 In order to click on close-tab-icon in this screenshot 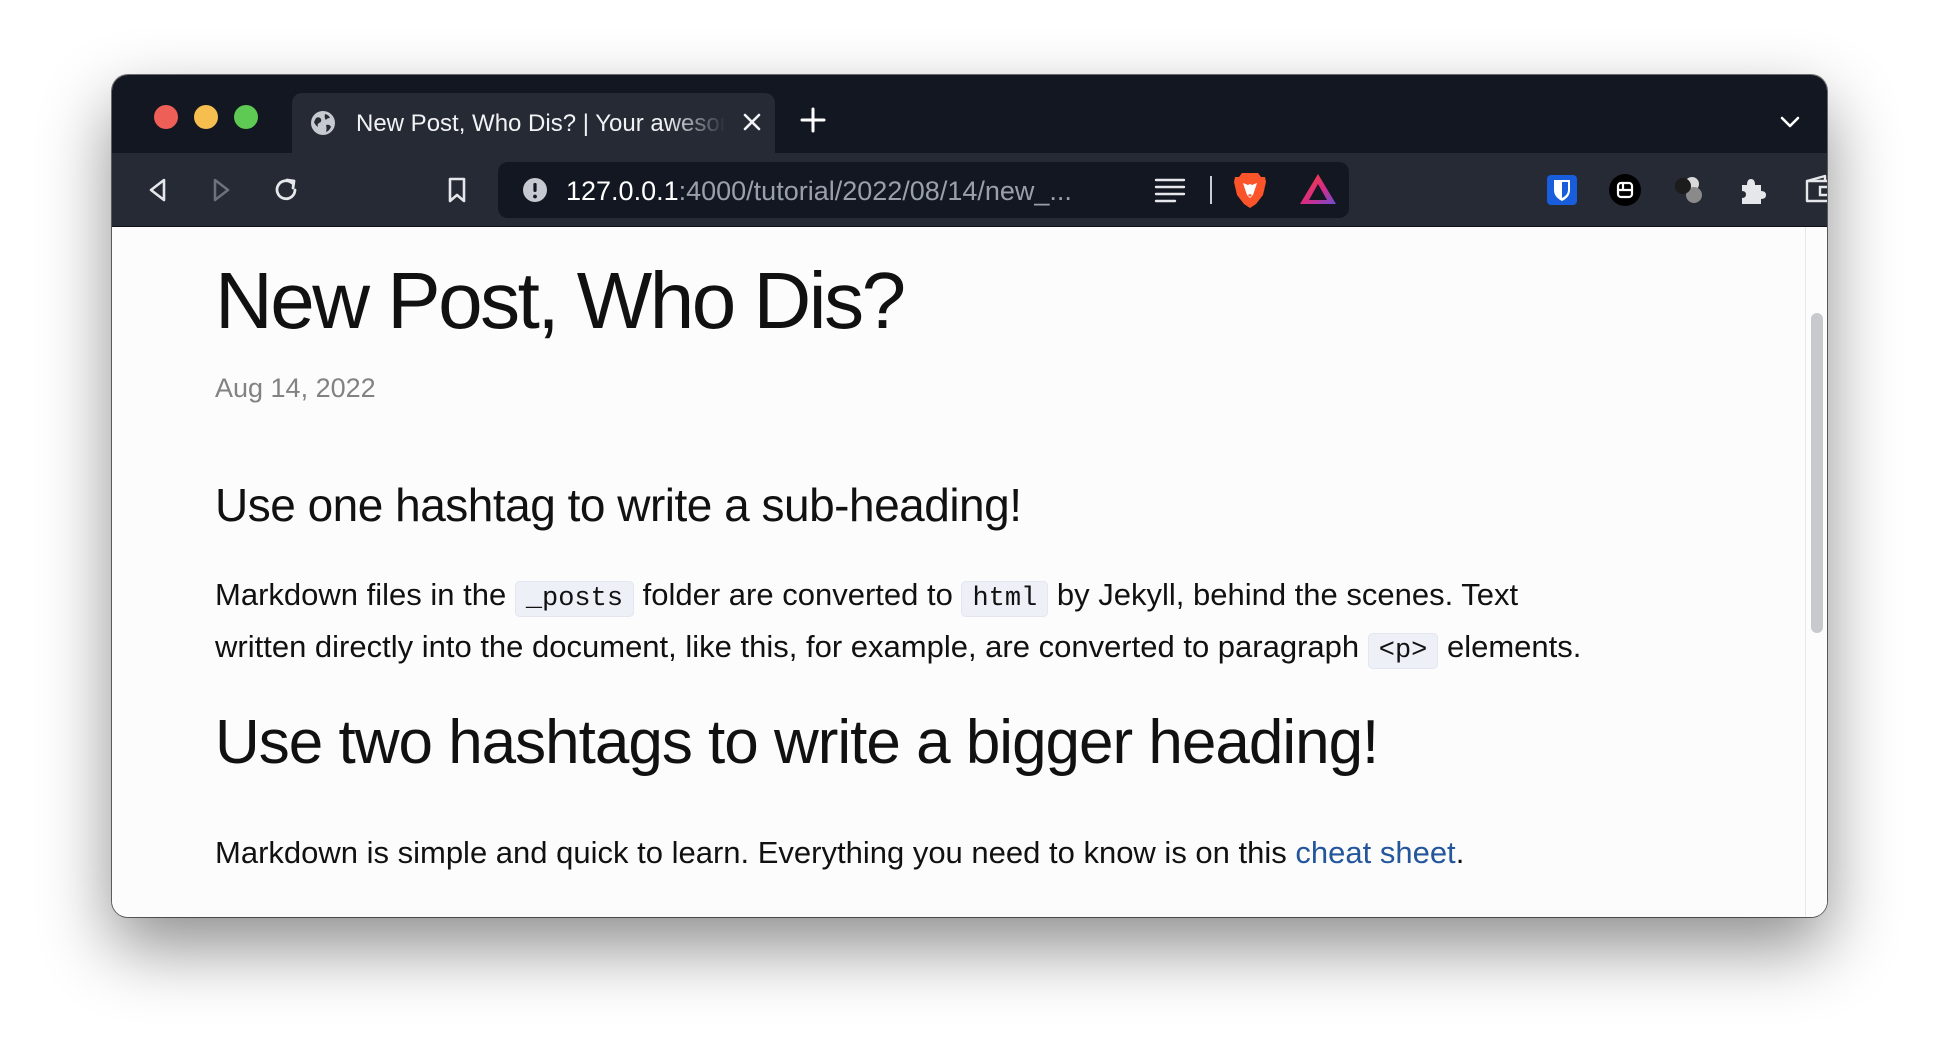, I will do `click(752, 122)`.